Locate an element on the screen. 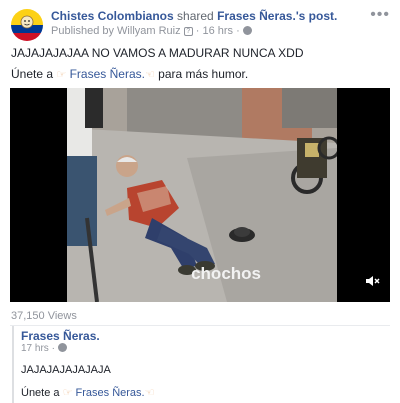 This screenshot has height=403, width=400. view-count: 37,150 Views is located at coordinates (44, 316).